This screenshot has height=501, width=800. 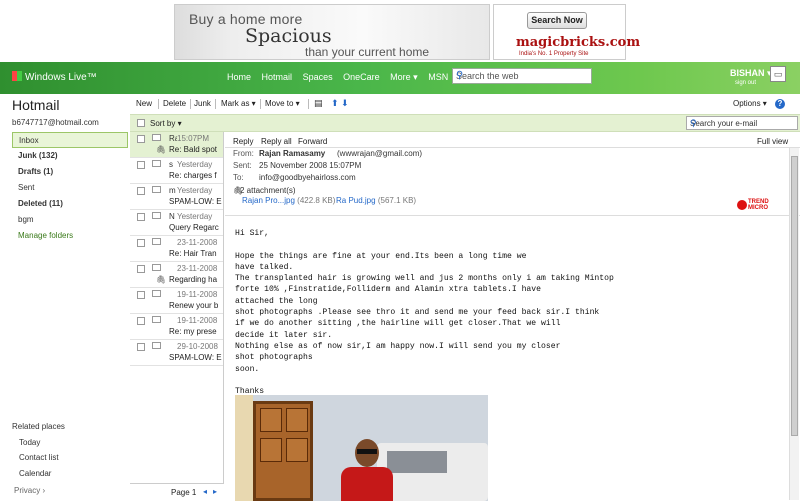 What do you see at coordinates (193, 279) in the screenshot?
I see `message-subject: Regarding ha` at bounding box center [193, 279].